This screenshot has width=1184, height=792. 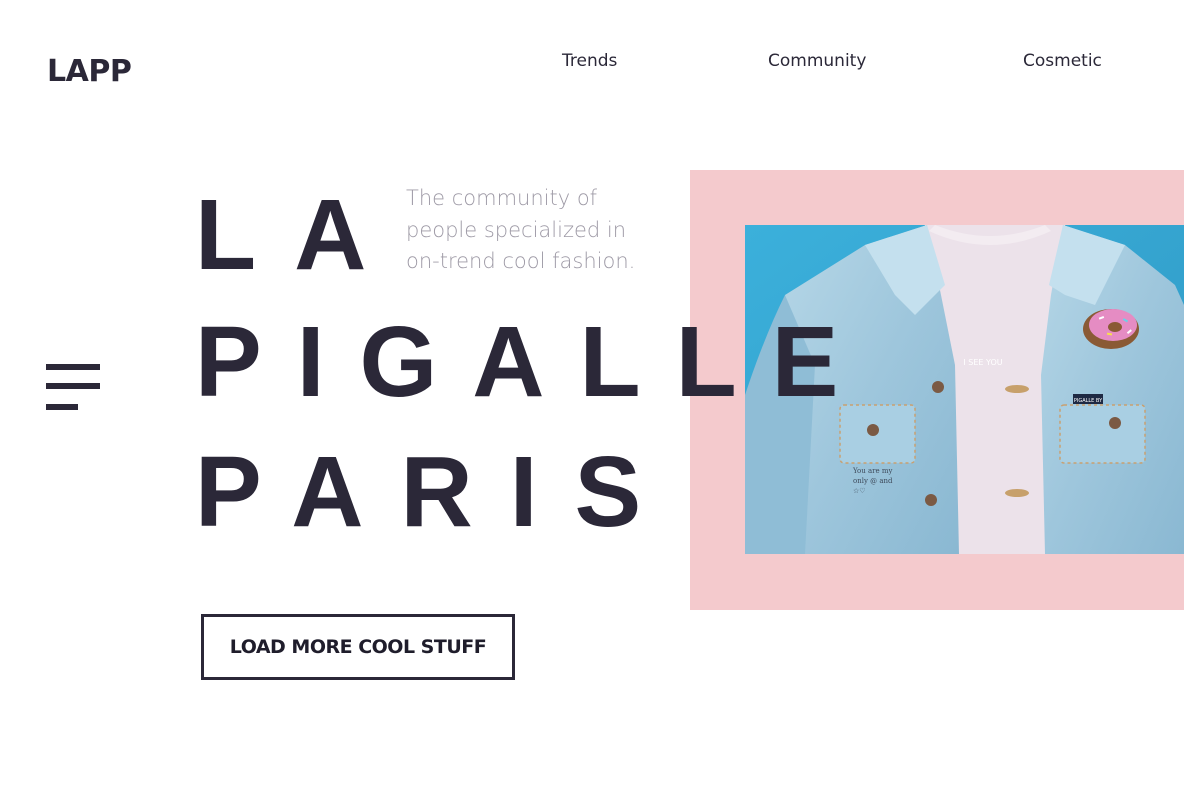 I want to click on donut-pin, so click(x=1111, y=329).